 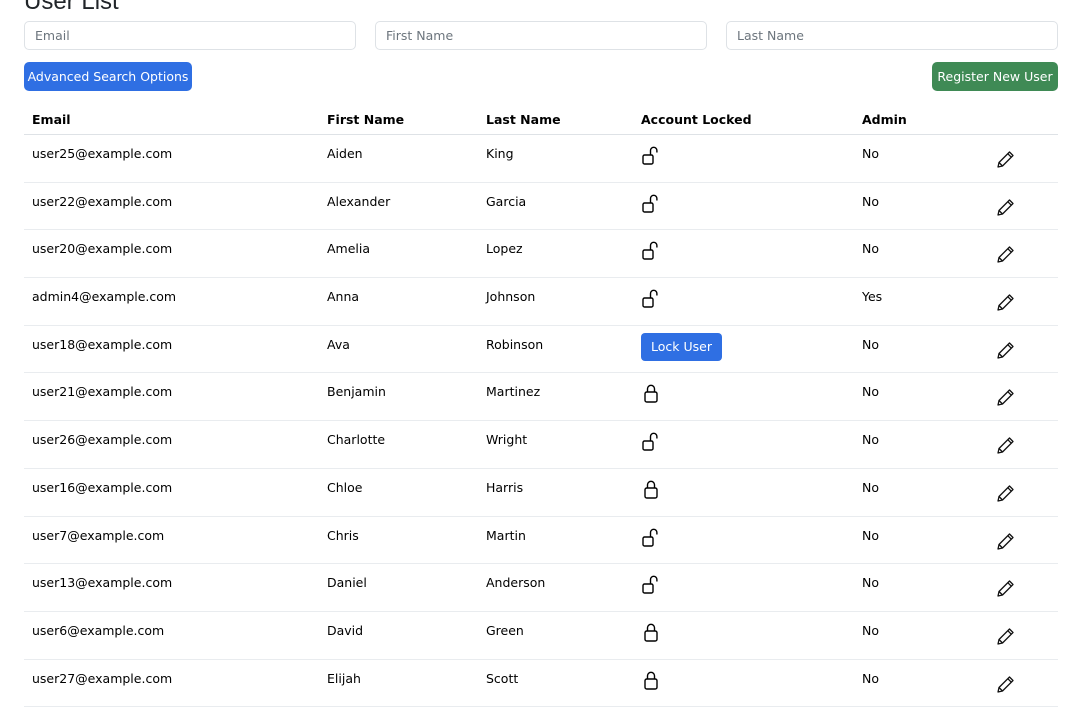 I want to click on cell-email: user13@example.com, so click(x=171, y=587).